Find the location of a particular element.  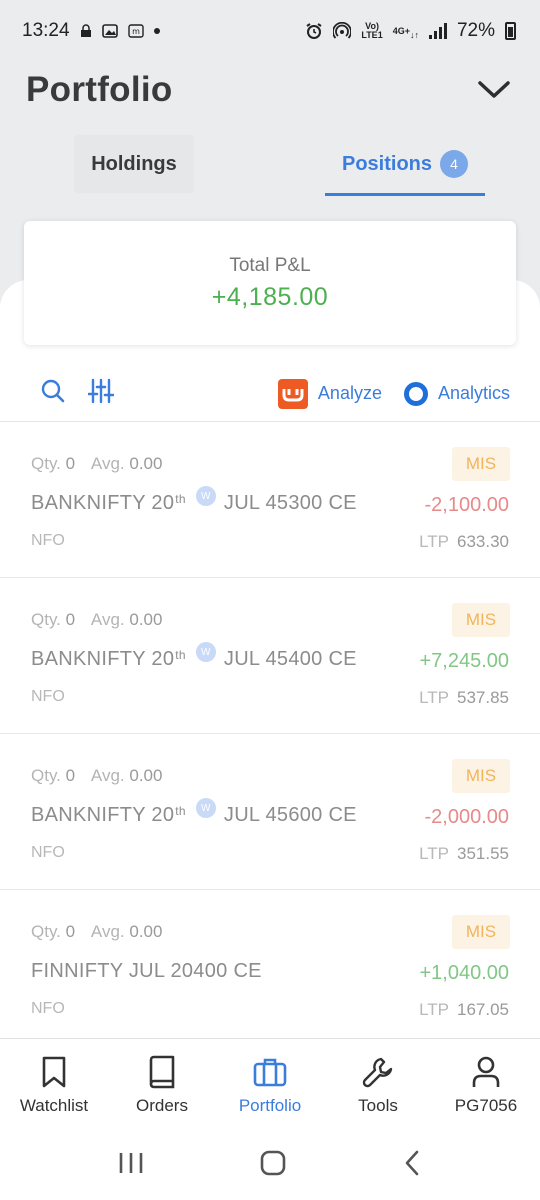

toolbar-right: Analyze Analytics is located at coordinates (393, 393).